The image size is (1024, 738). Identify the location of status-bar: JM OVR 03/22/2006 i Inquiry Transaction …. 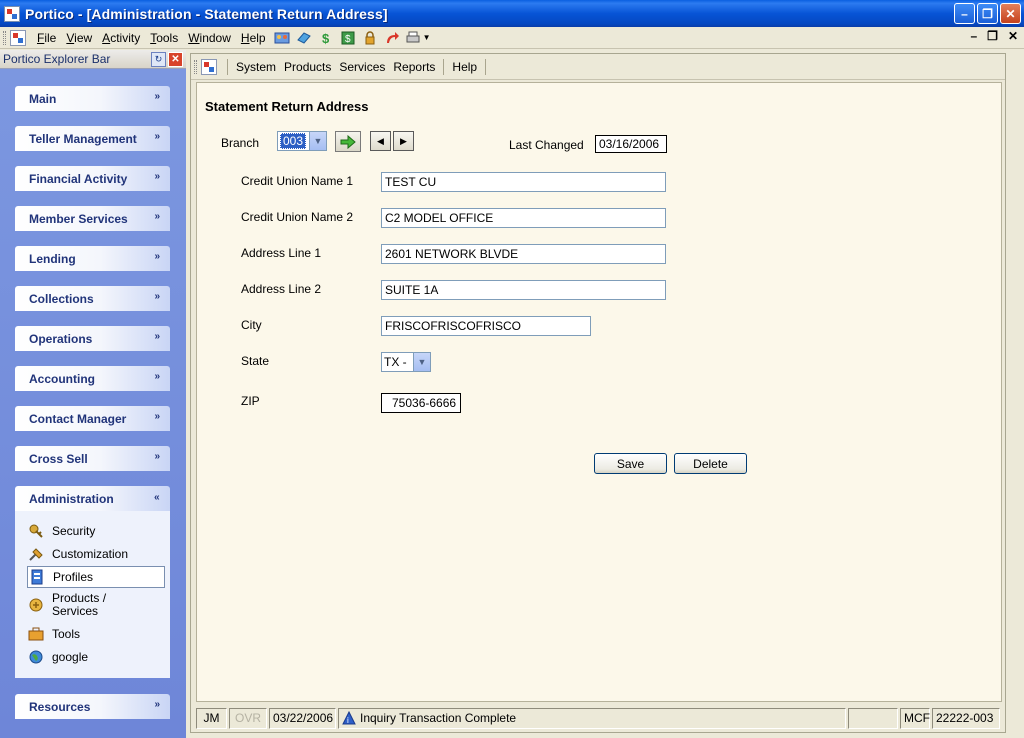
(598, 718).